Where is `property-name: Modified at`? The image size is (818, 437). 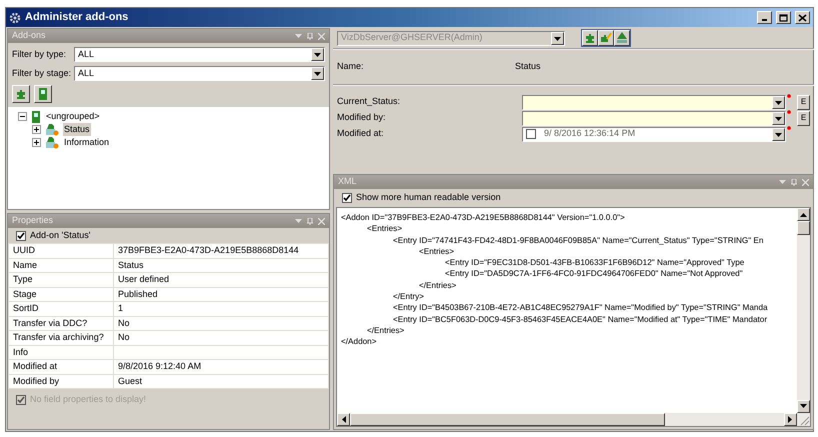
property-name: Modified at is located at coordinates (61, 367).